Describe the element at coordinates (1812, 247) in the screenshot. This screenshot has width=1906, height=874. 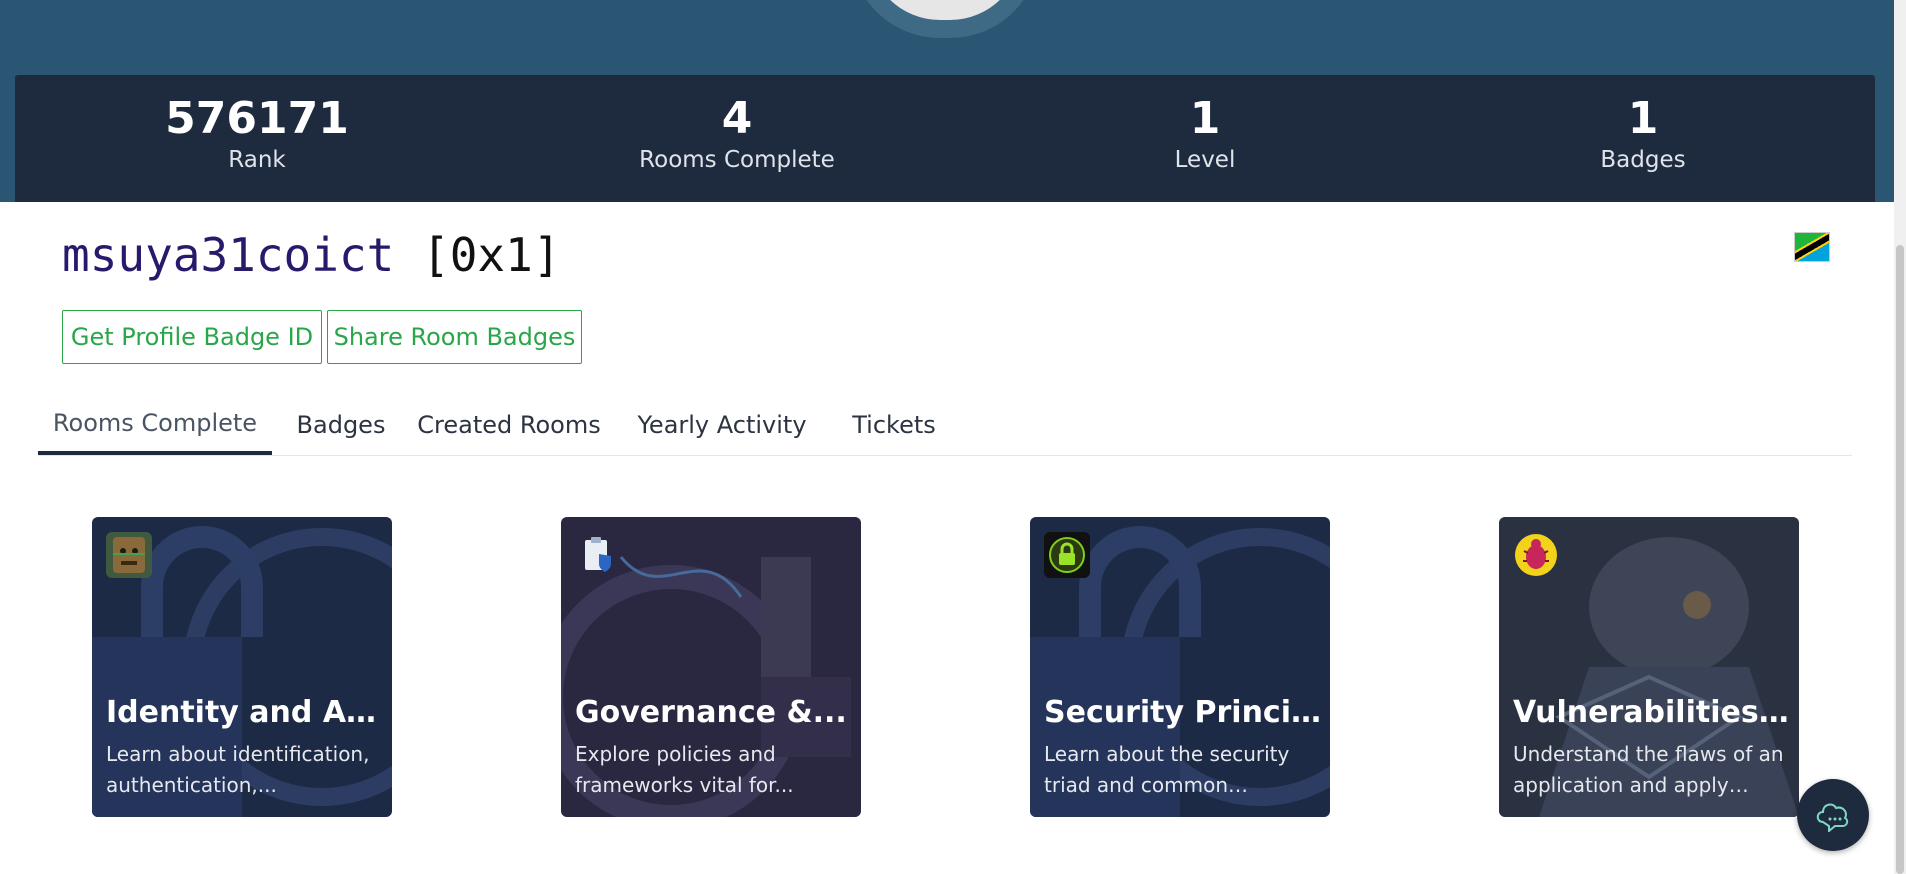
I see `tanzania-flag-icon` at that location.